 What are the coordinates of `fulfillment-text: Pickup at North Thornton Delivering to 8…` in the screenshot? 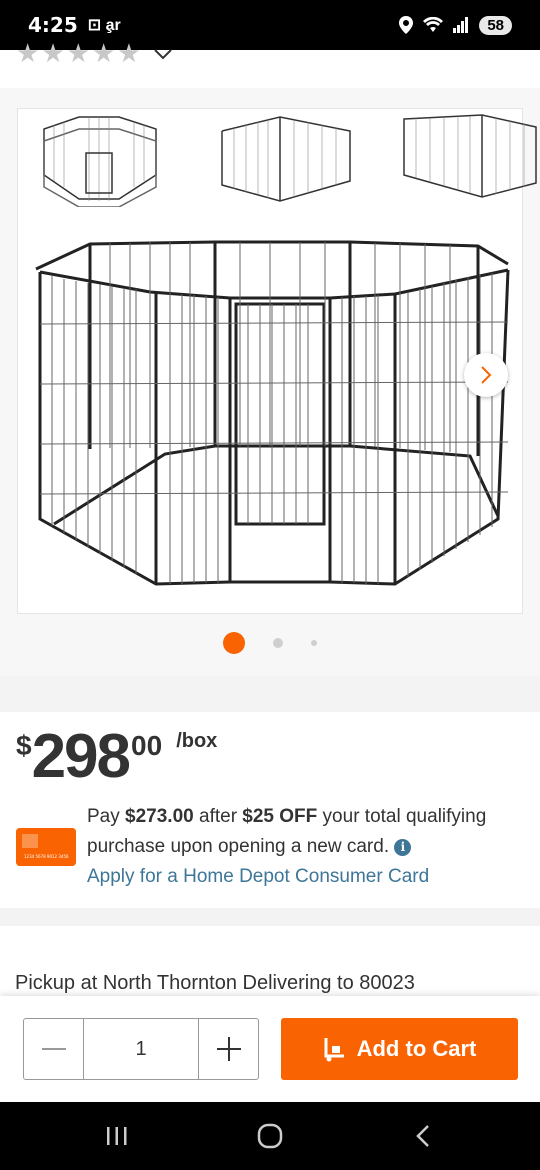 It's located at (215, 983).